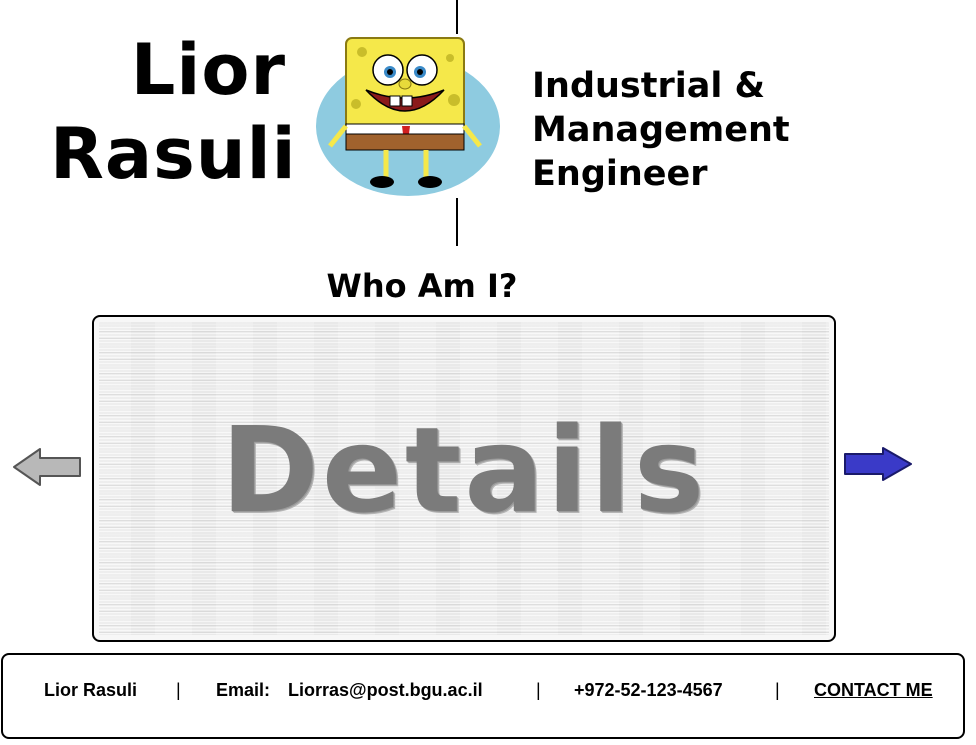 The width and height of the screenshot is (976, 745). What do you see at coordinates (422, 286) in the screenshot?
I see `section-heading: Who Am I?` at bounding box center [422, 286].